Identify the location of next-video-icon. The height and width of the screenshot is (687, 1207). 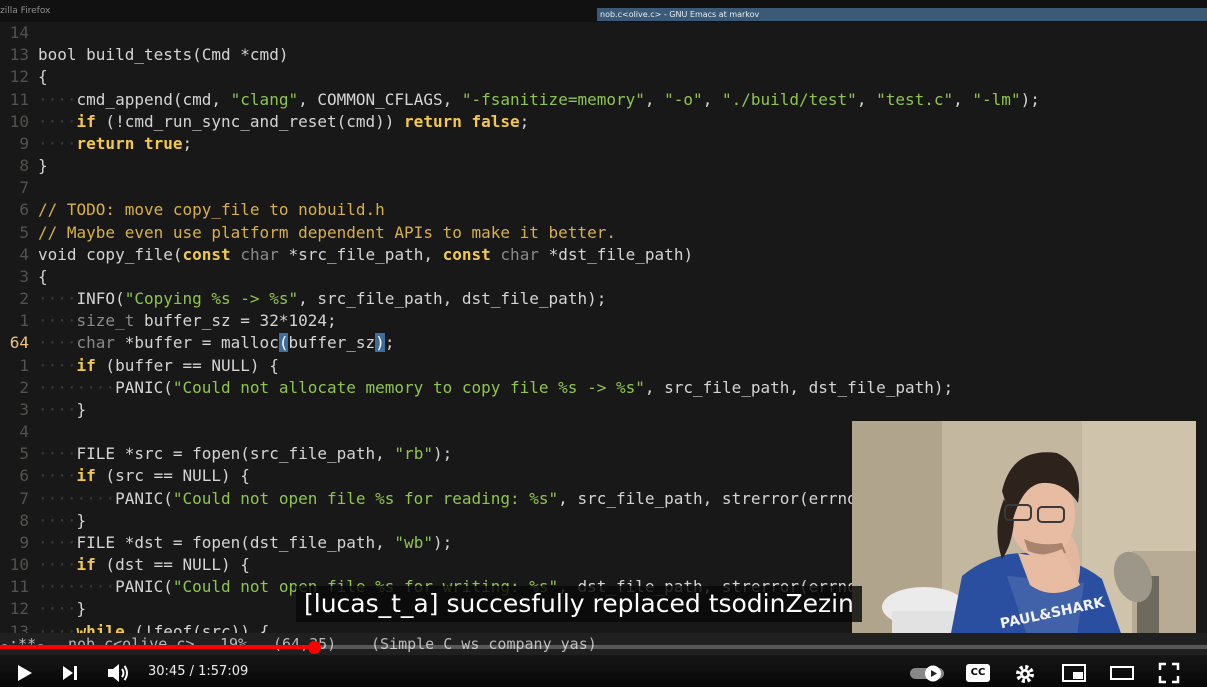
(70, 673).